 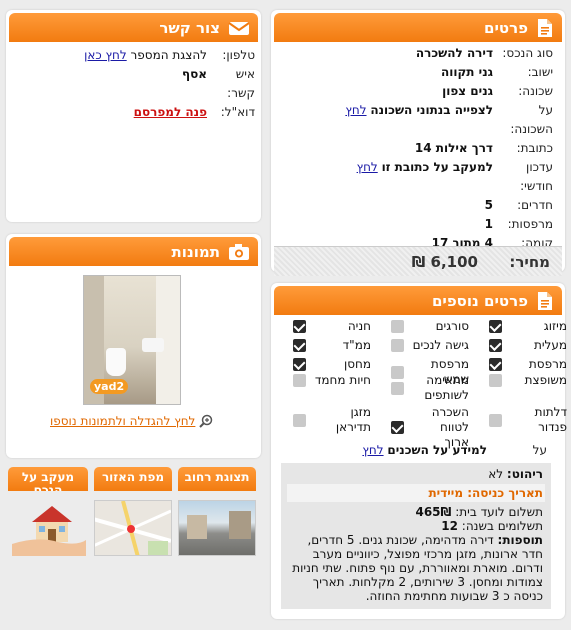 What do you see at coordinates (506, 27) in the screenshot?
I see `details-title: פרטים` at bounding box center [506, 27].